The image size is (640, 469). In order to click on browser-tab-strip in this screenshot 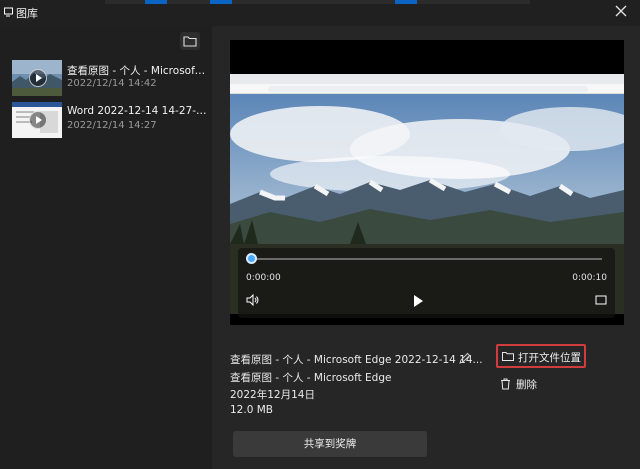, I will do `click(427, 79)`.